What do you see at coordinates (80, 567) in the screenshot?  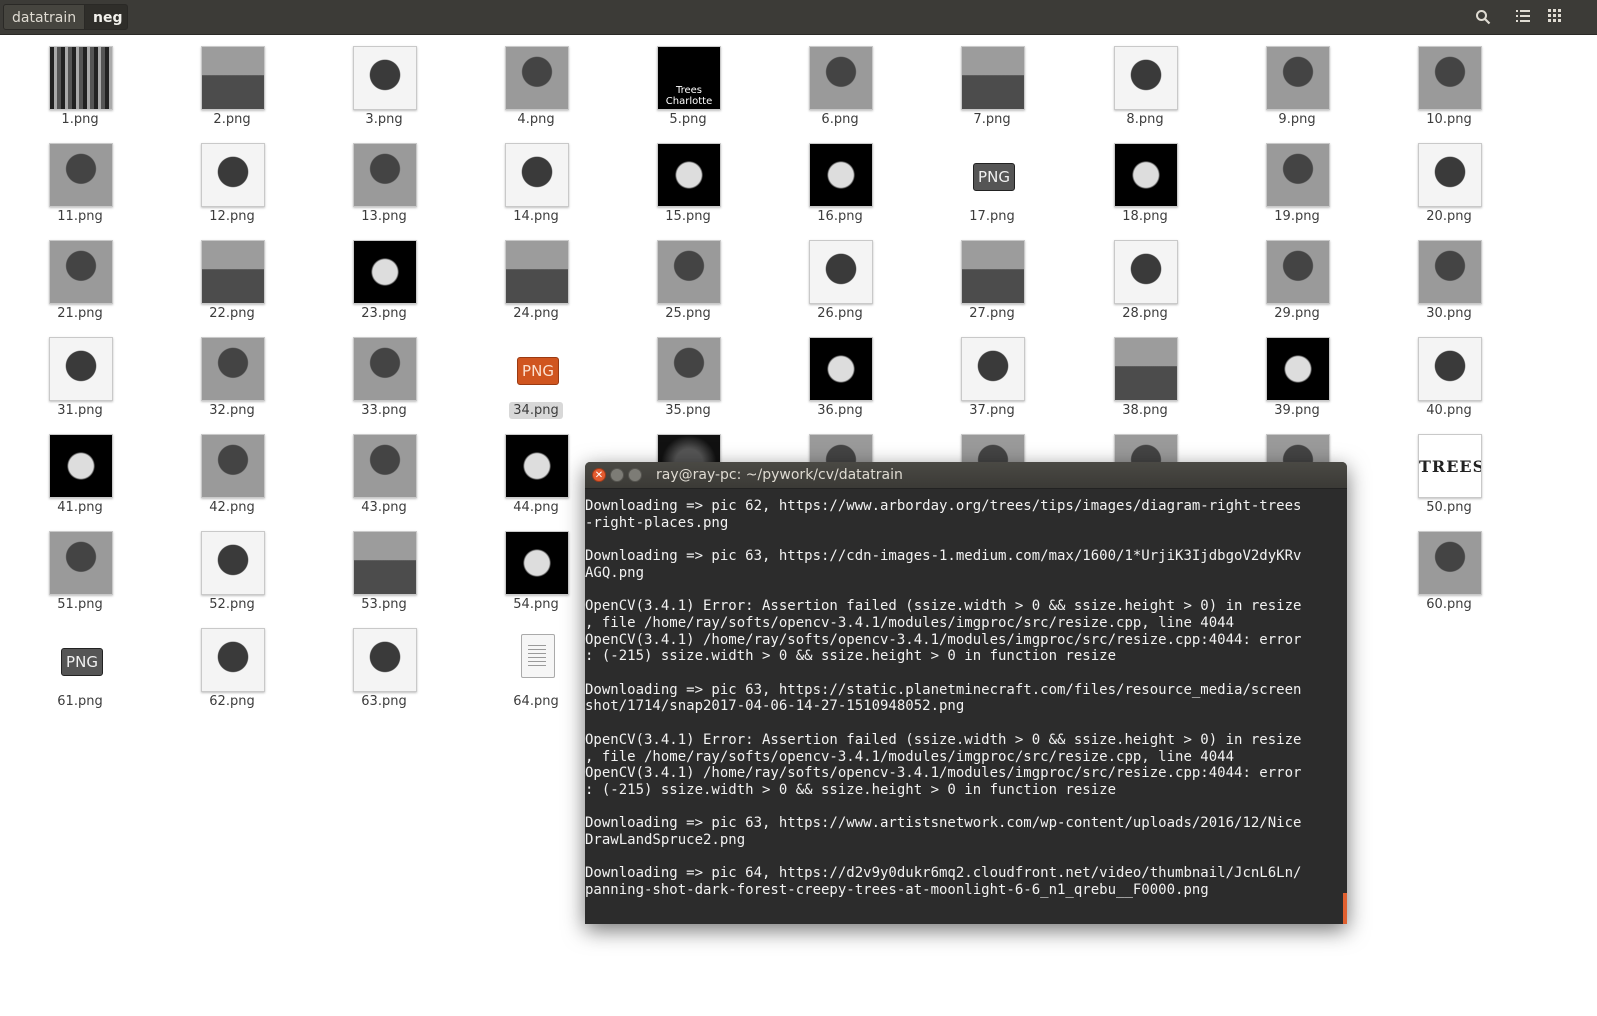 I see `file-item: 51.png` at bounding box center [80, 567].